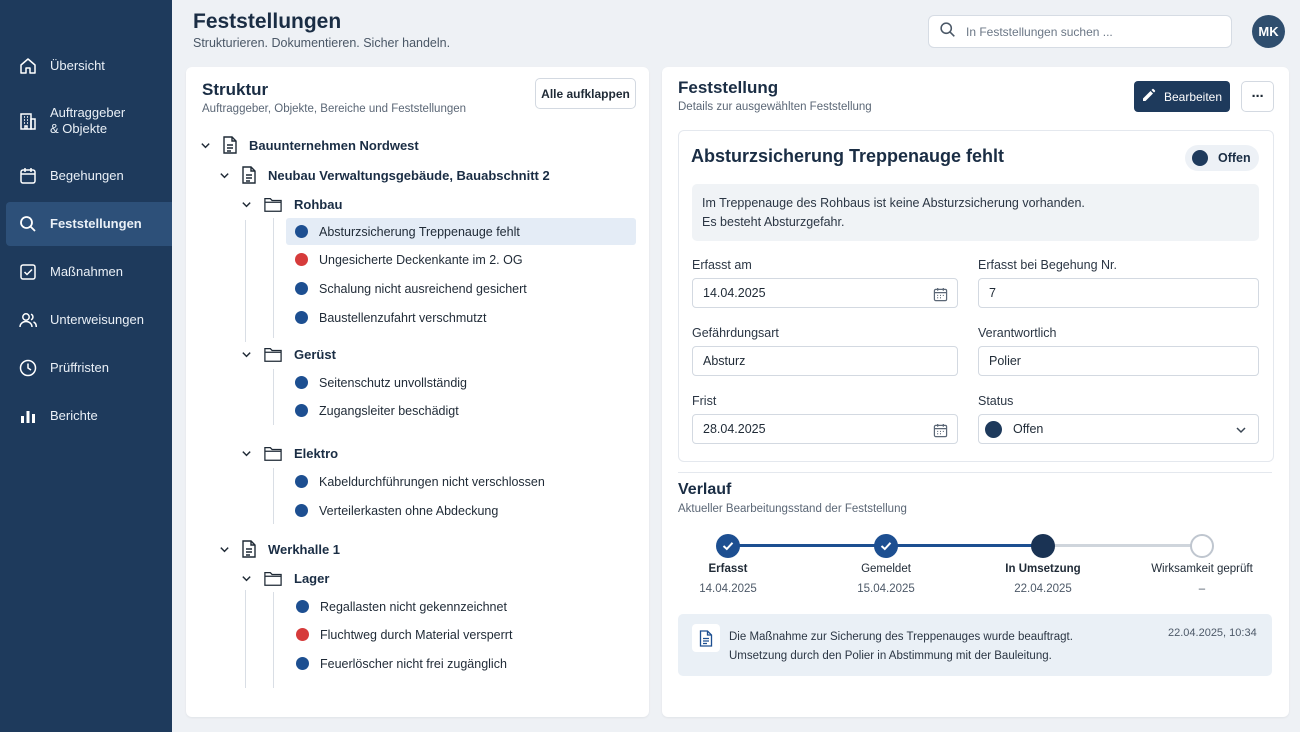 The width and height of the screenshot is (1300, 732). What do you see at coordinates (80, 367) in the screenshot?
I see `sidebar-item-label: Prüffristen` at bounding box center [80, 367].